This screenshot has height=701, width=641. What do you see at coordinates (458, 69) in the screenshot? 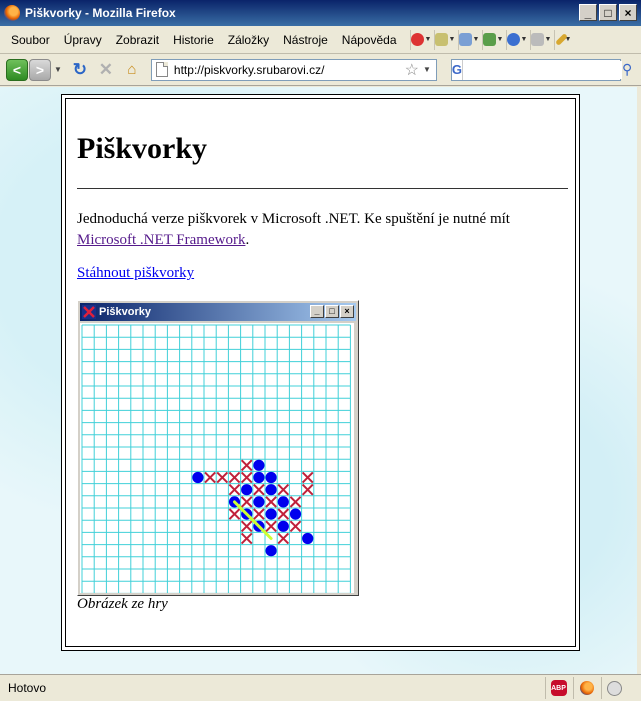
I see `search-engine-icon: G` at bounding box center [458, 69].